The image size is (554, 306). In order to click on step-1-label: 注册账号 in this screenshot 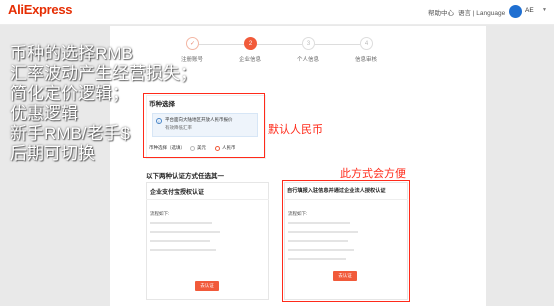, I will do `click(191, 60)`.